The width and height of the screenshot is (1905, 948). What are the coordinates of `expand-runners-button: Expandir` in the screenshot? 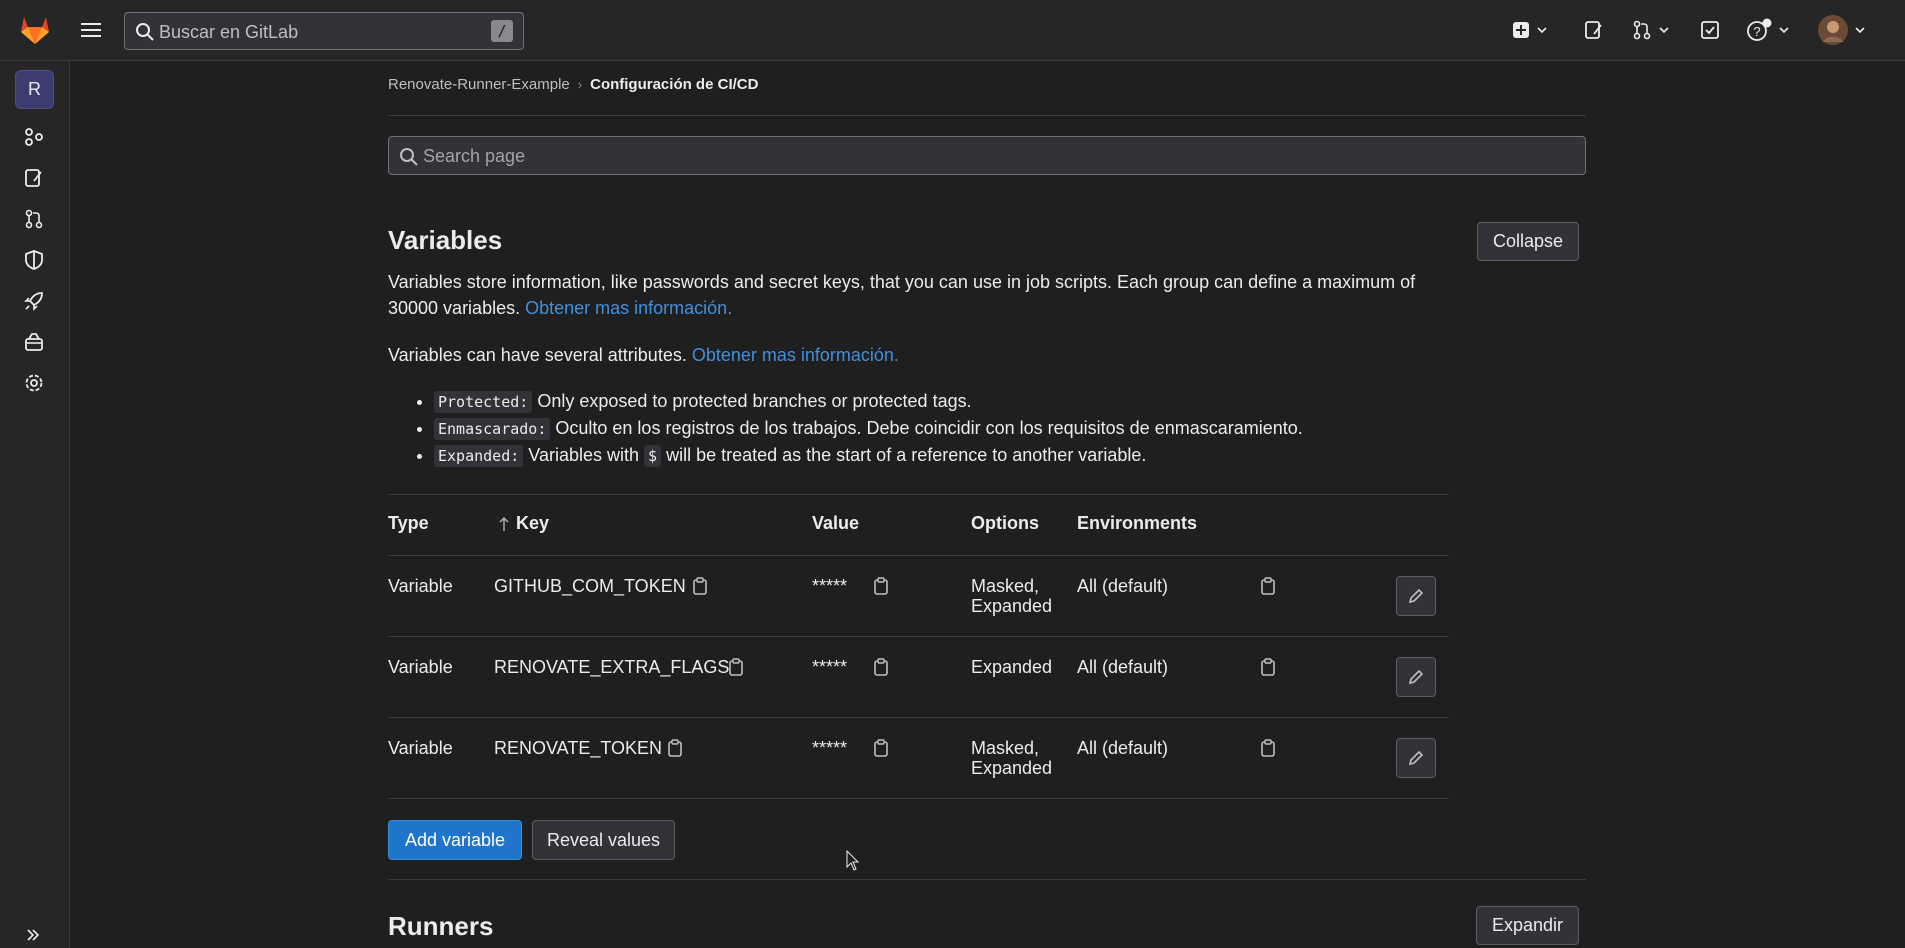 It's located at (1527, 925).